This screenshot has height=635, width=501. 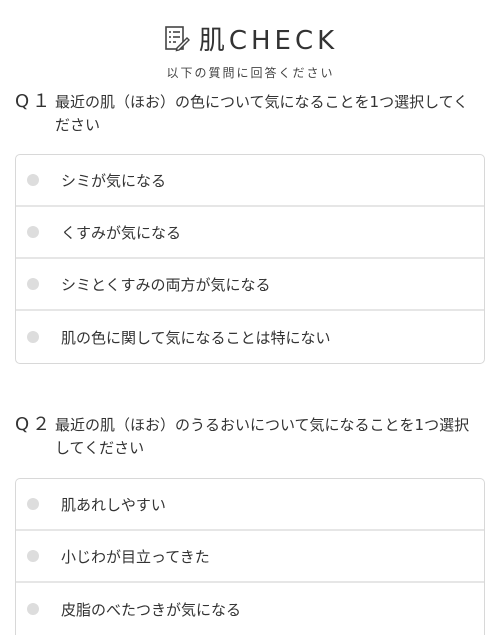 I want to click on option-item: 小じわが目立ってきた, so click(x=250, y=557).